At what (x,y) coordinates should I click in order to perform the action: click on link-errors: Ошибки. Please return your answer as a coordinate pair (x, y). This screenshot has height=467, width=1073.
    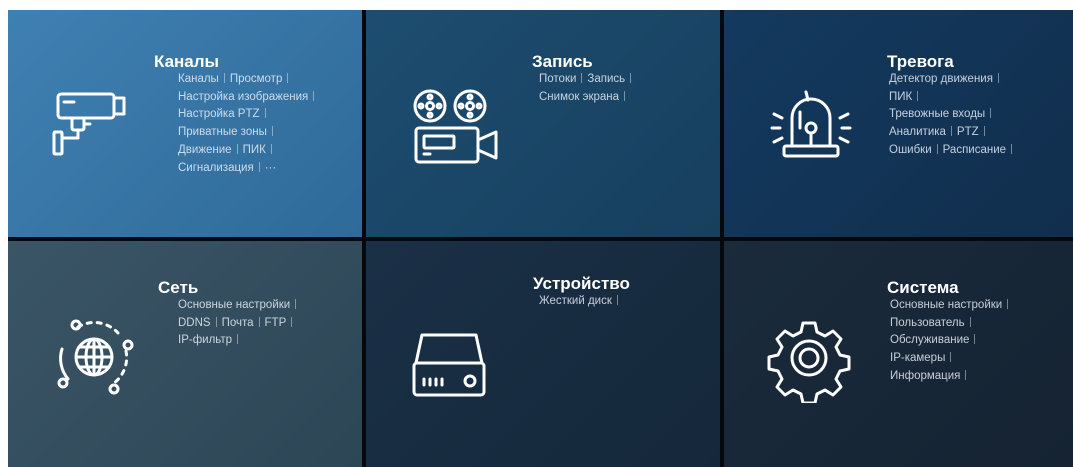
    Looking at the image, I should click on (910, 150).